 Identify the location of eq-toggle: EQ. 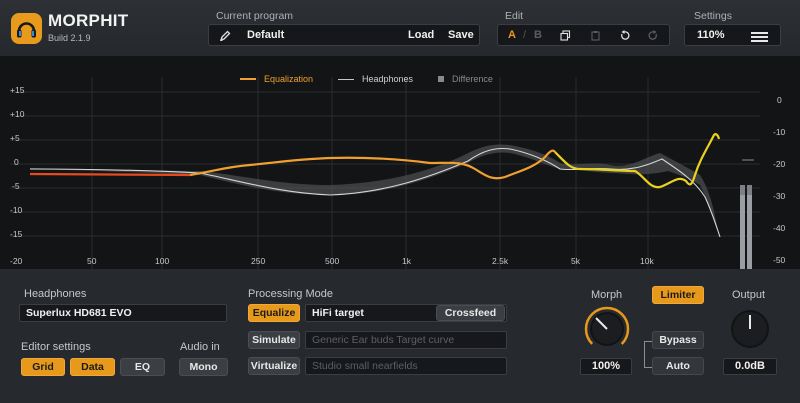
(142, 367).